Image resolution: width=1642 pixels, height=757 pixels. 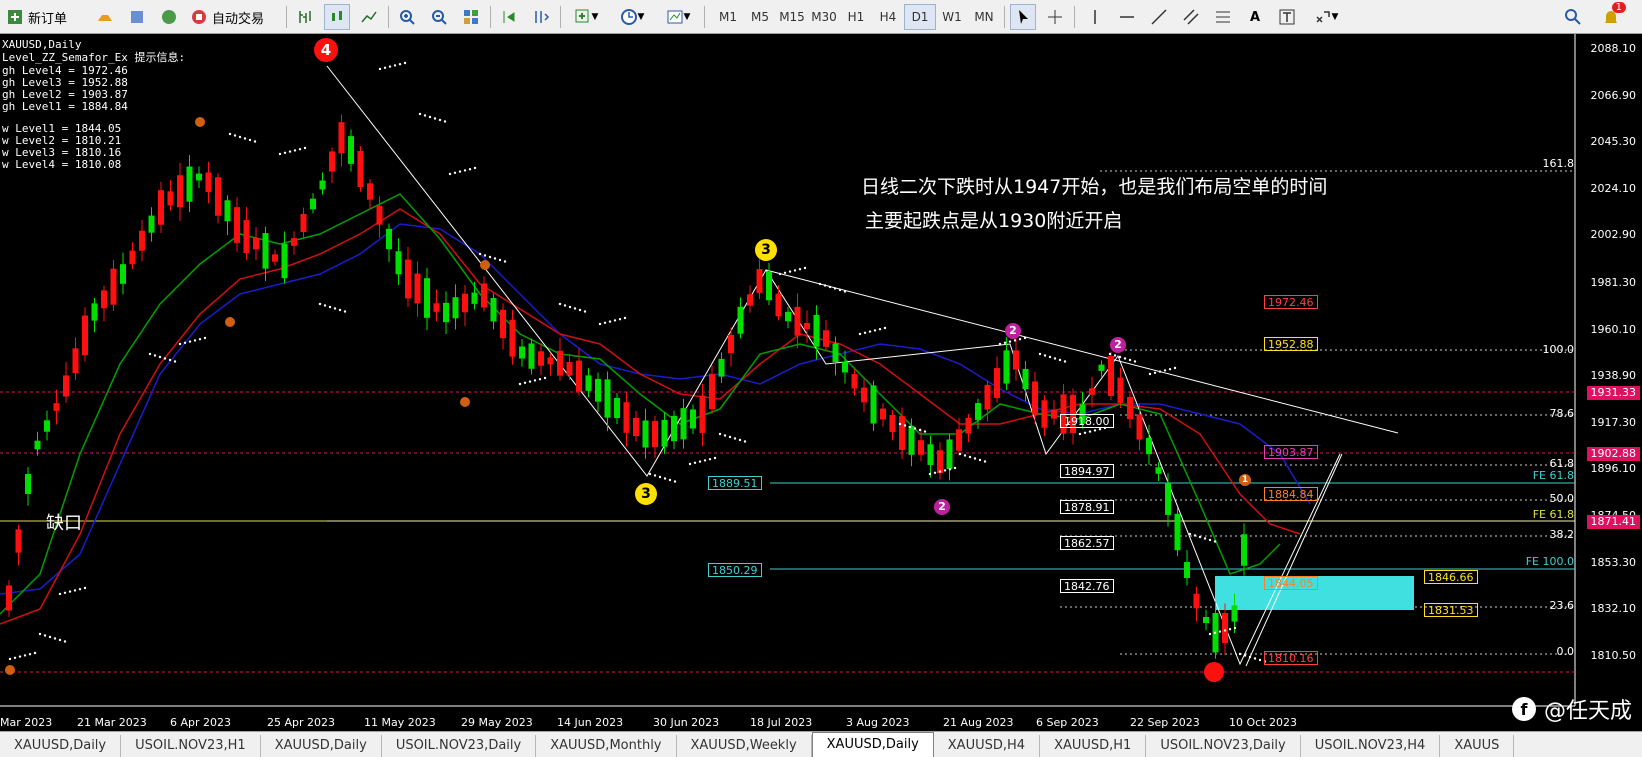 What do you see at coordinates (235, 17) in the screenshot?
I see `auto-trade-button: 自动交易` at bounding box center [235, 17].